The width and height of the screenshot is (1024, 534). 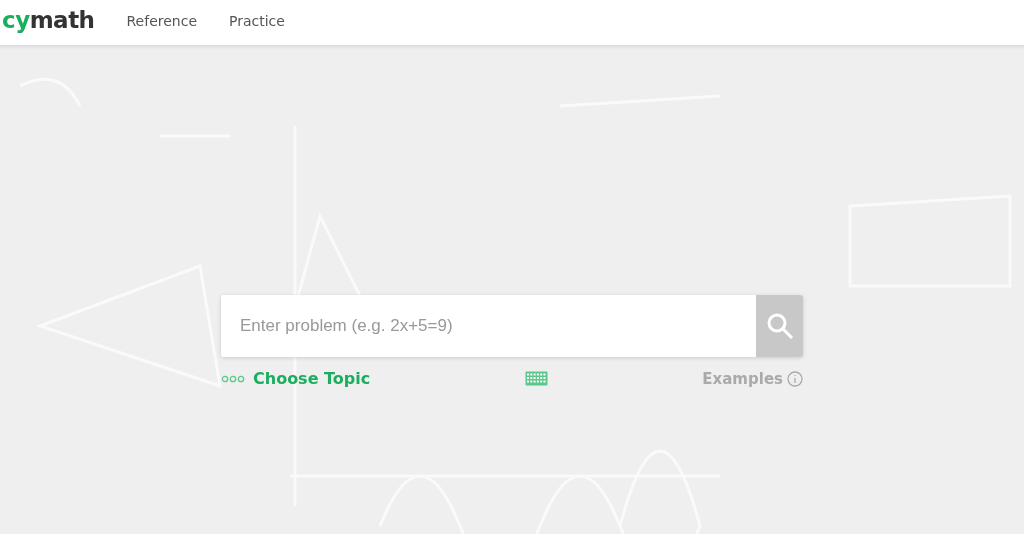 I want to click on search-icon, so click(x=779, y=326).